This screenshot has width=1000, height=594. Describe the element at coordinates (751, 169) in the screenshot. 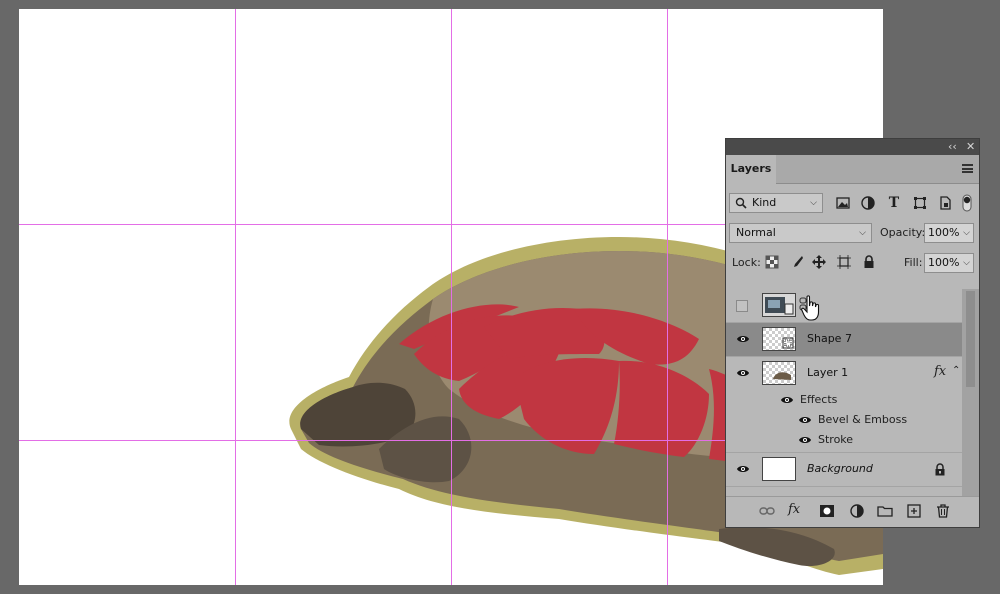

I see `tab-layers: Layers` at that location.